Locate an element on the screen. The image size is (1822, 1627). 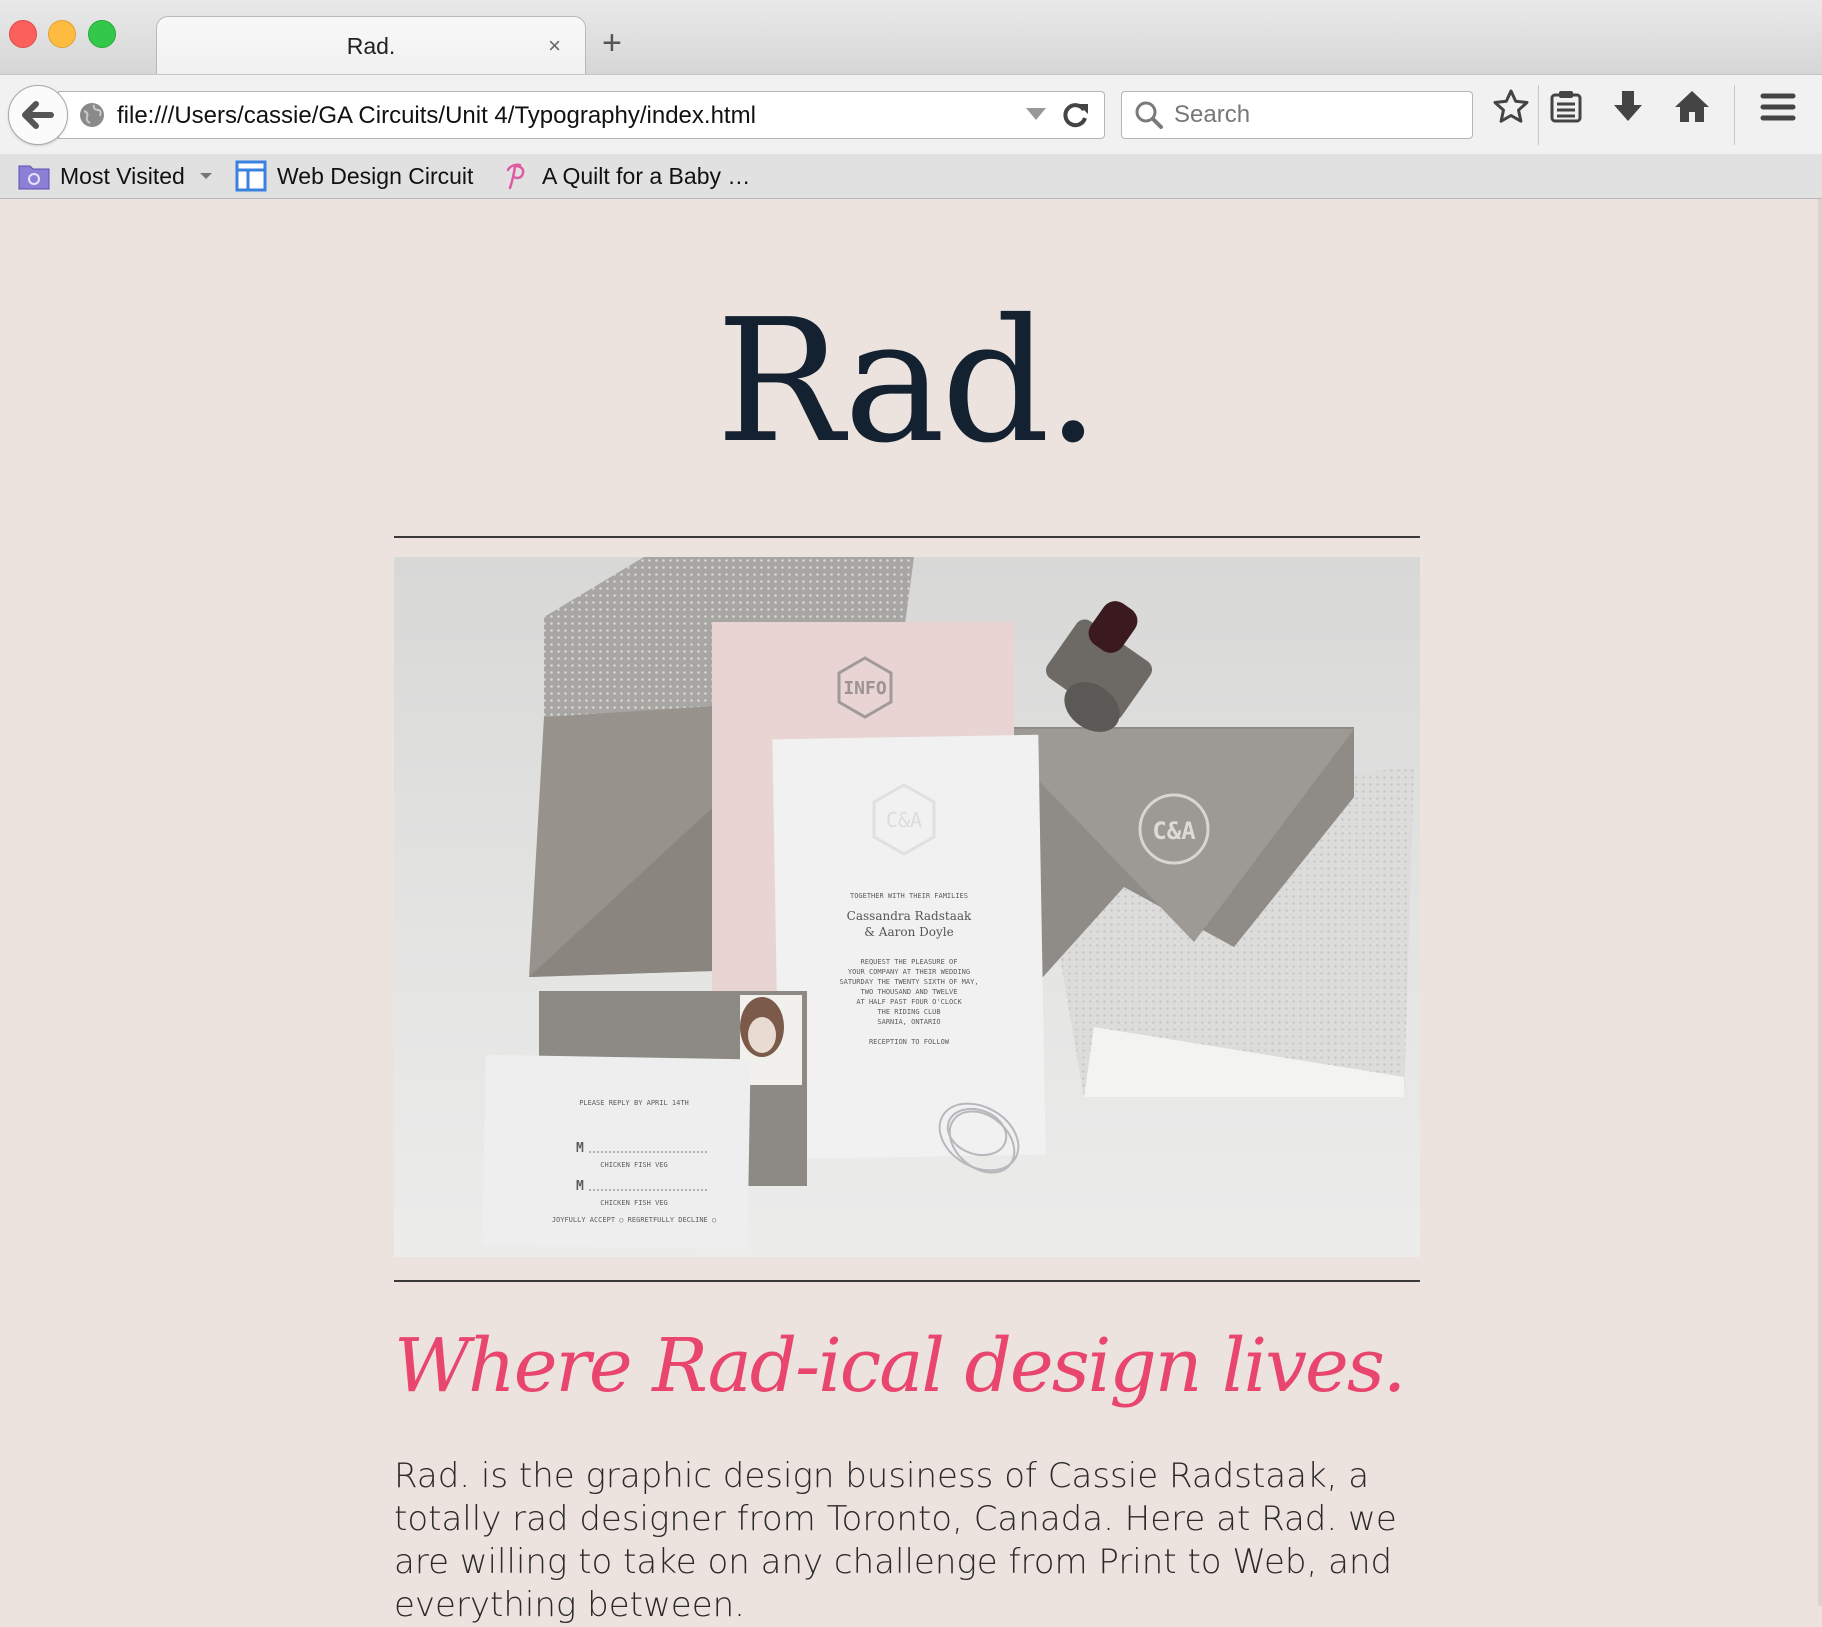
rsvp-accept: JOYFULLY ACCEPT ○ REGRETFULLY DECLINE ○ is located at coordinates (634, 1220).